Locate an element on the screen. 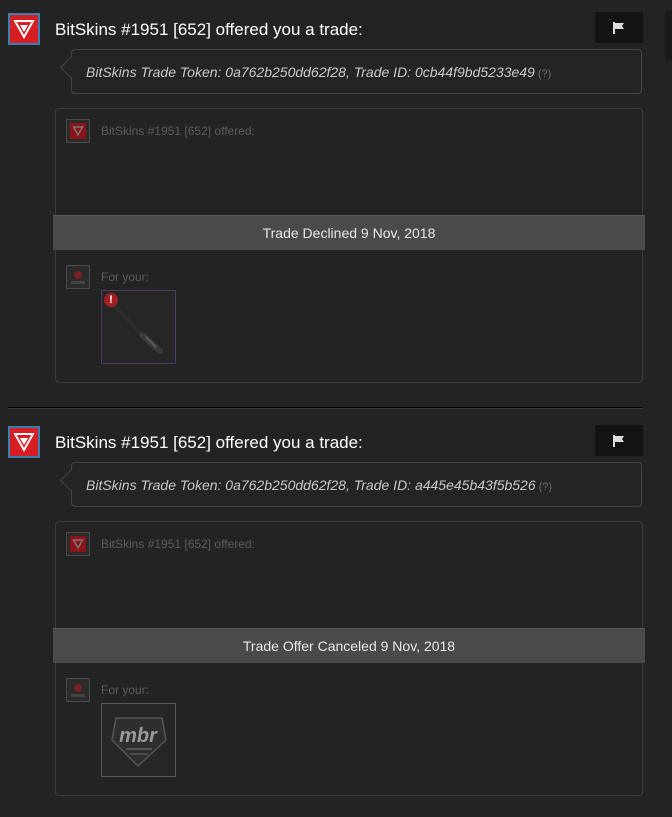  trade-item-slot: mbr is located at coordinates (138, 740).